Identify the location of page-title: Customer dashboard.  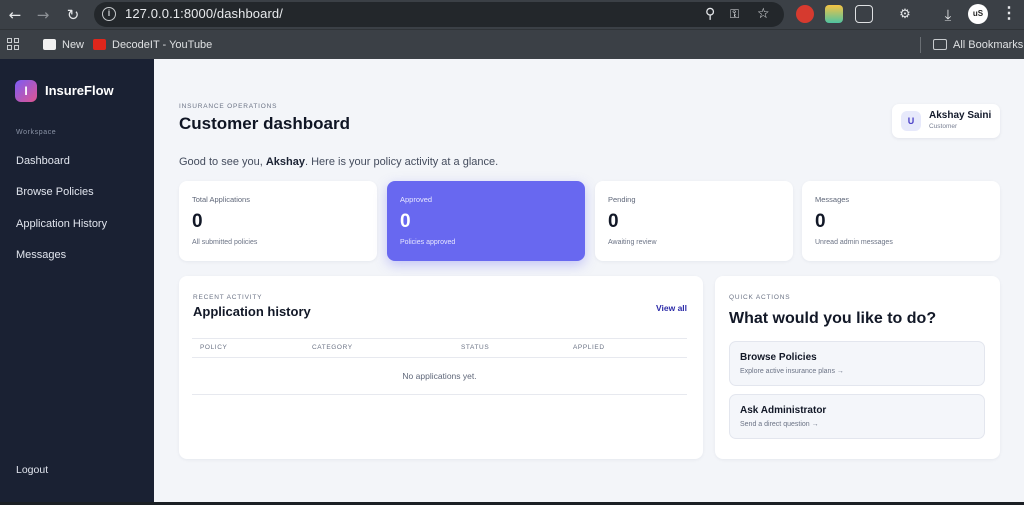
(264, 123).